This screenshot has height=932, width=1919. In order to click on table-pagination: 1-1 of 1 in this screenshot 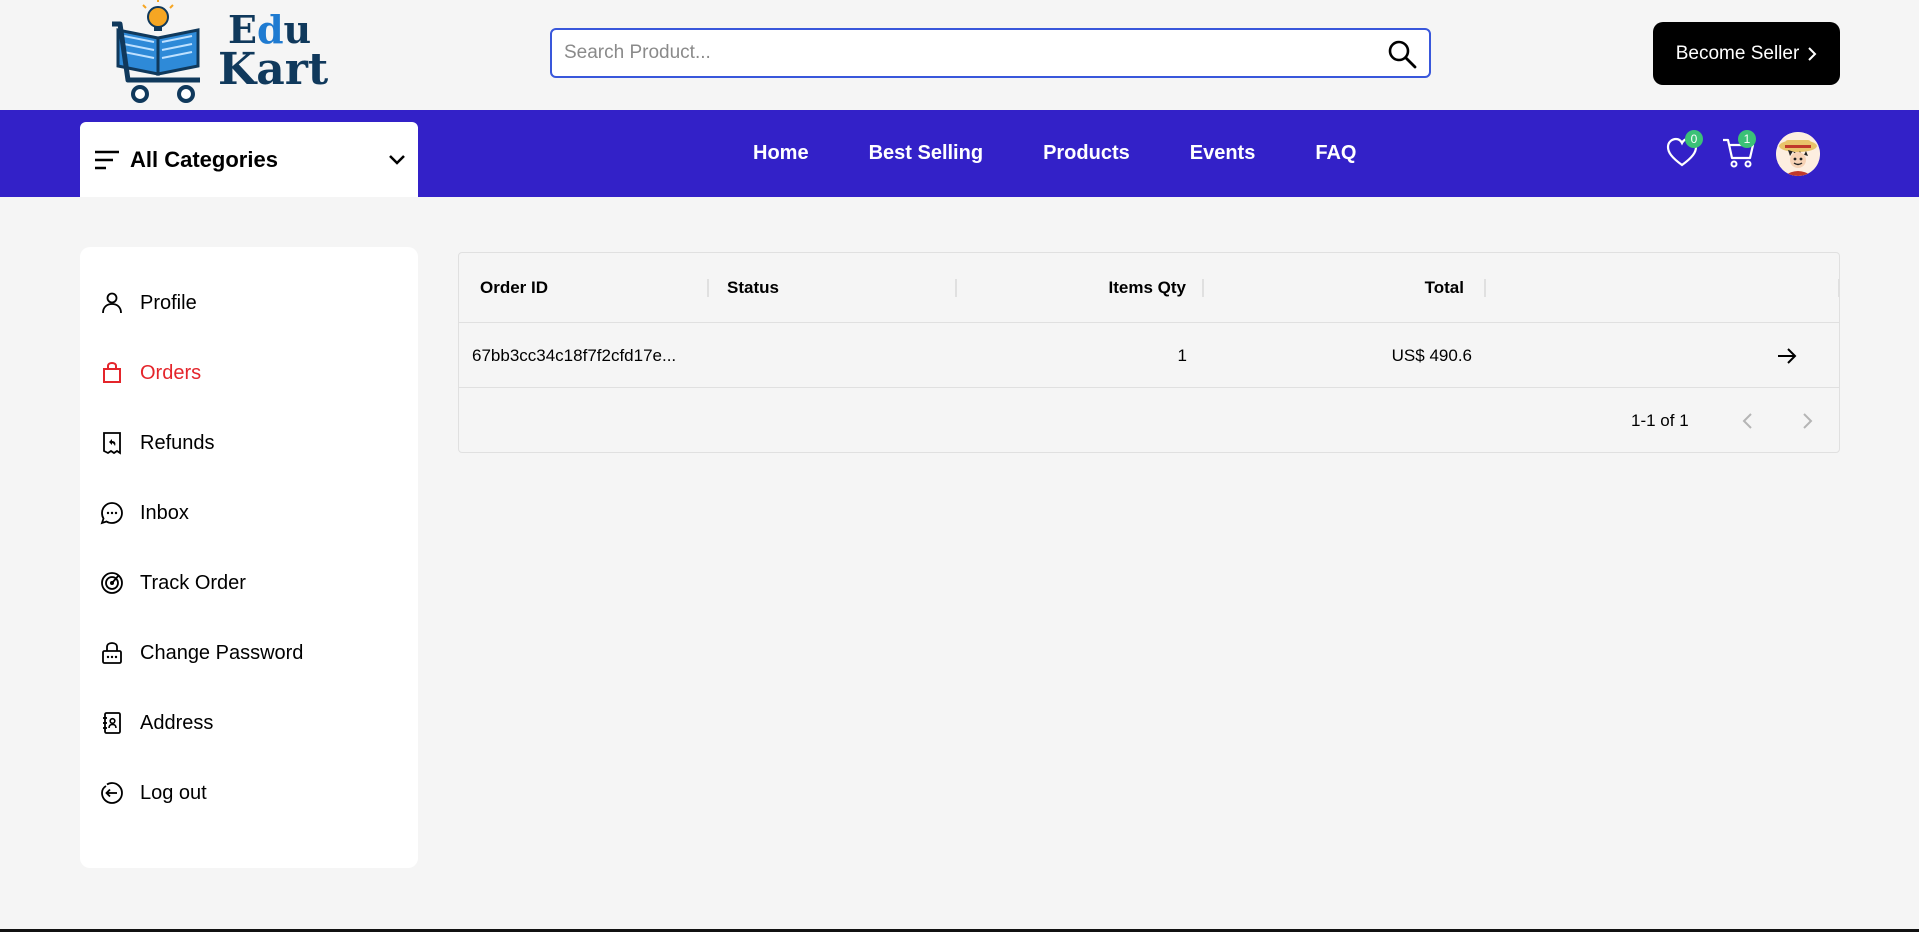, I will do `click(1149, 420)`.